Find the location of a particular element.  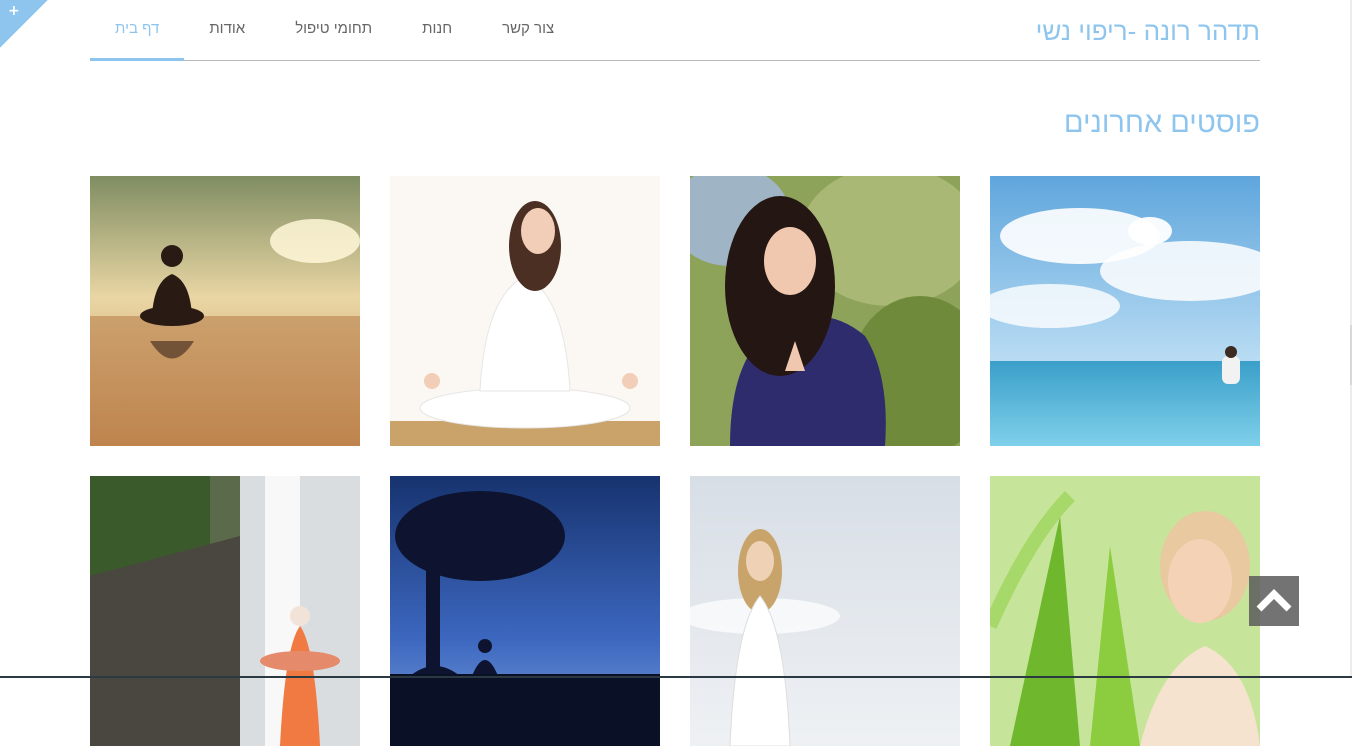

woman-praying-image is located at coordinates (825, 311).